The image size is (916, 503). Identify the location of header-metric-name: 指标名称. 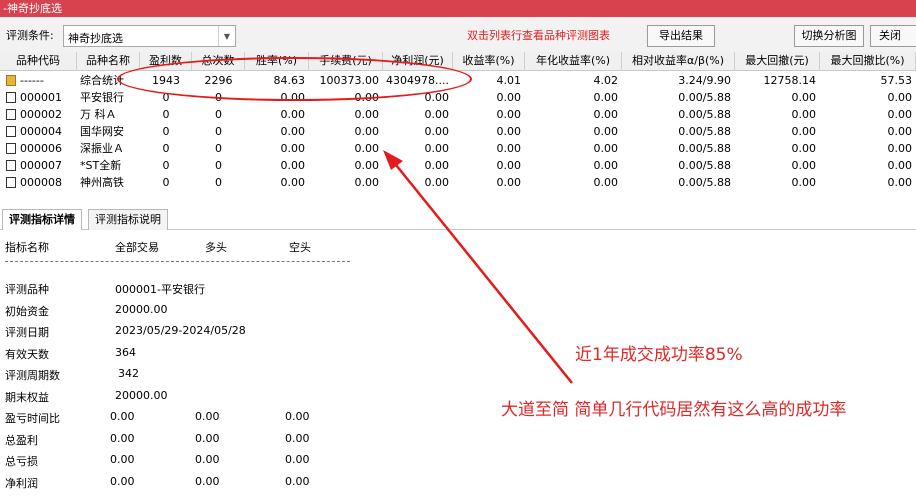
(27, 247).